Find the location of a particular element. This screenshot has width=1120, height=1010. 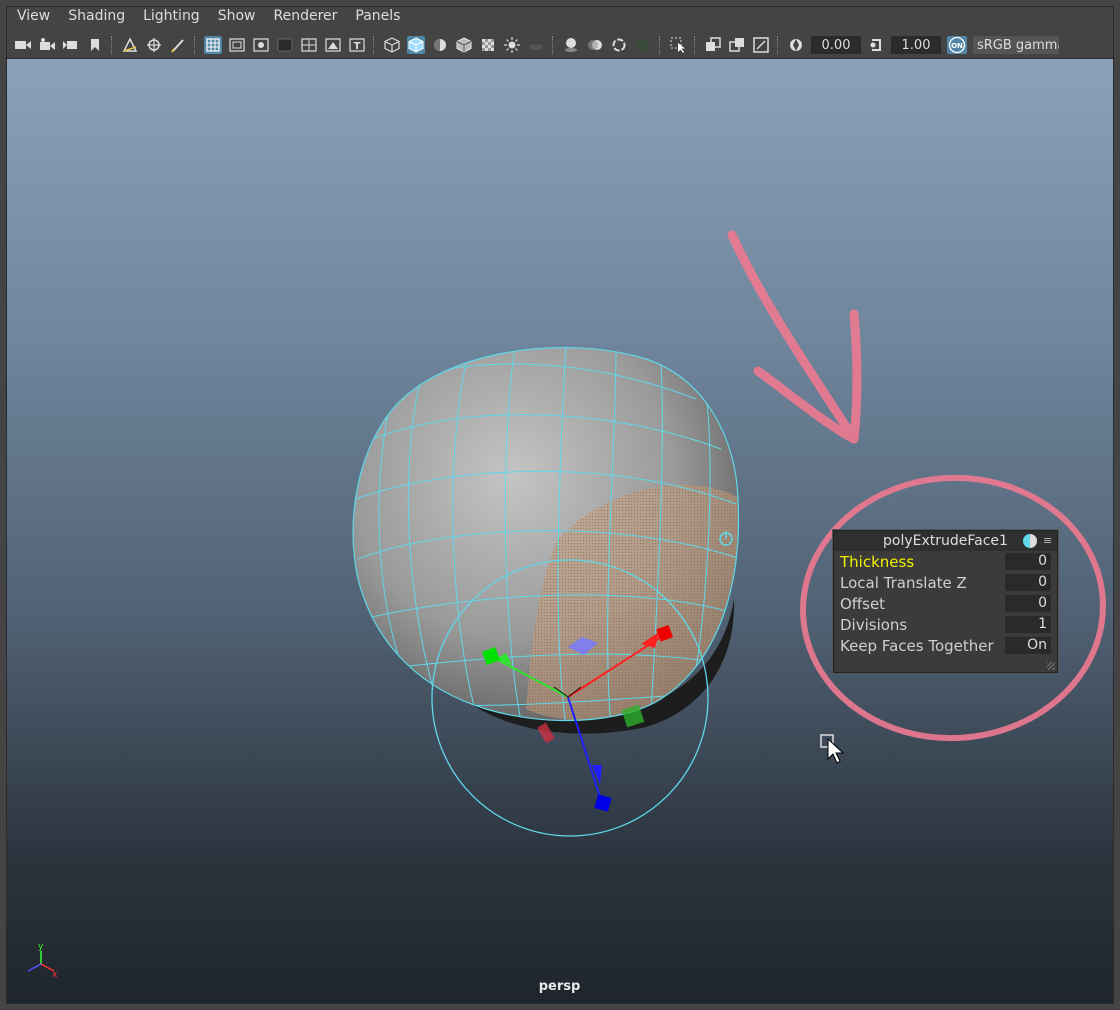

exposure-icon is located at coordinates (796, 45).